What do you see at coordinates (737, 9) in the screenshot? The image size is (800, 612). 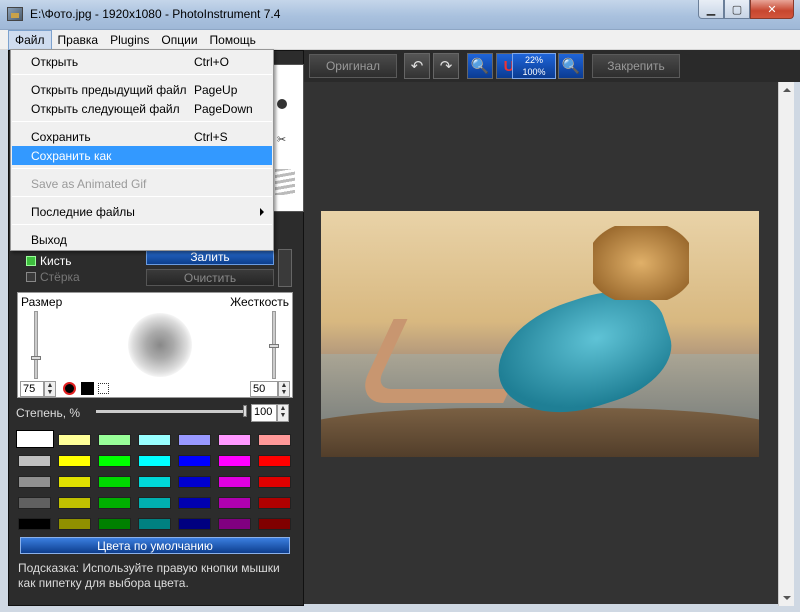 I see `maximize-button: ▢` at bounding box center [737, 9].